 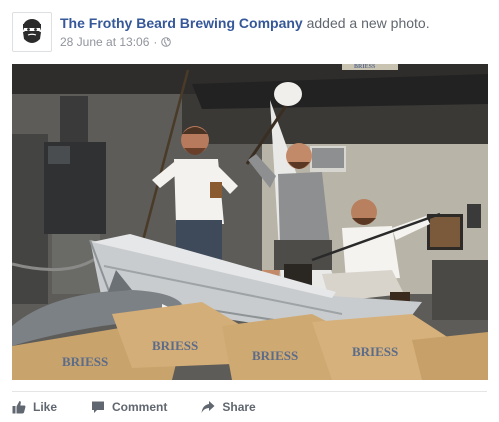 What do you see at coordinates (368, 23) in the screenshot?
I see `post-action-text: added a new photo.` at bounding box center [368, 23].